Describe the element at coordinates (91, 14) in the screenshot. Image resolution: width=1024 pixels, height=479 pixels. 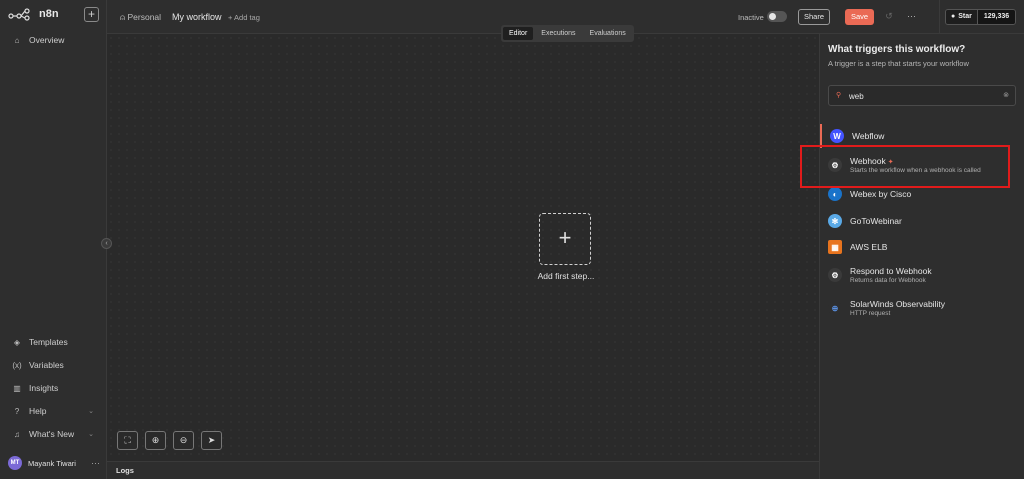
I see `create-button: +` at that location.